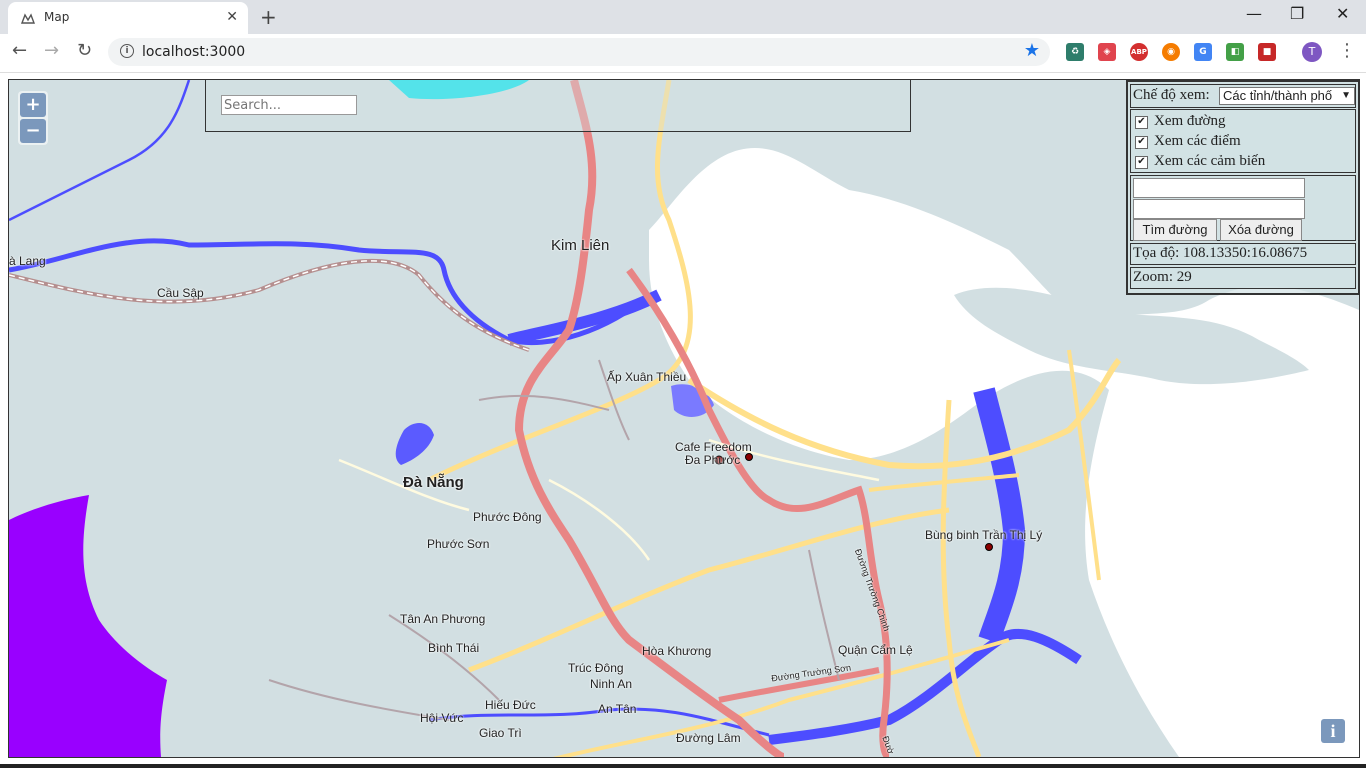 Image resolution: width=1366 pixels, height=768 pixels. Describe the element at coordinates (683, 766) in the screenshot. I see `bottom-edge` at that location.